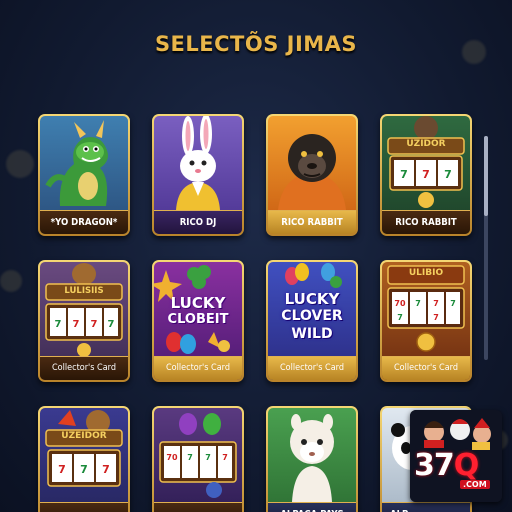 This screenshot has height=512, width=512. I want to click on lucky-clover-art: LUCKY CLOBEIT, so click(198, 309).